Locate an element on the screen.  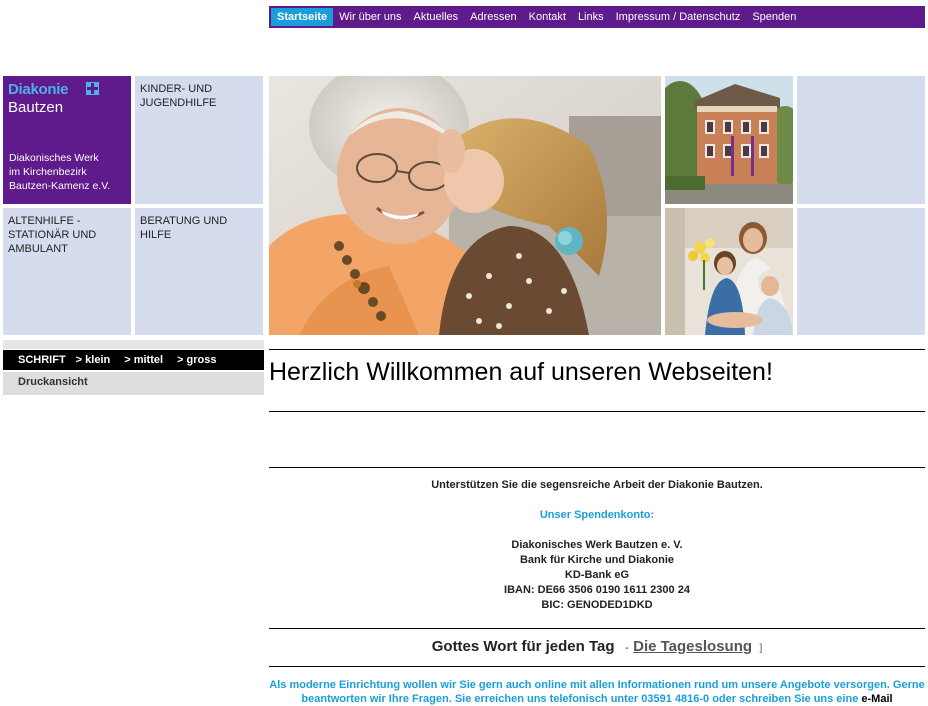
nav-links: Links is located at coordinates (591, 17).